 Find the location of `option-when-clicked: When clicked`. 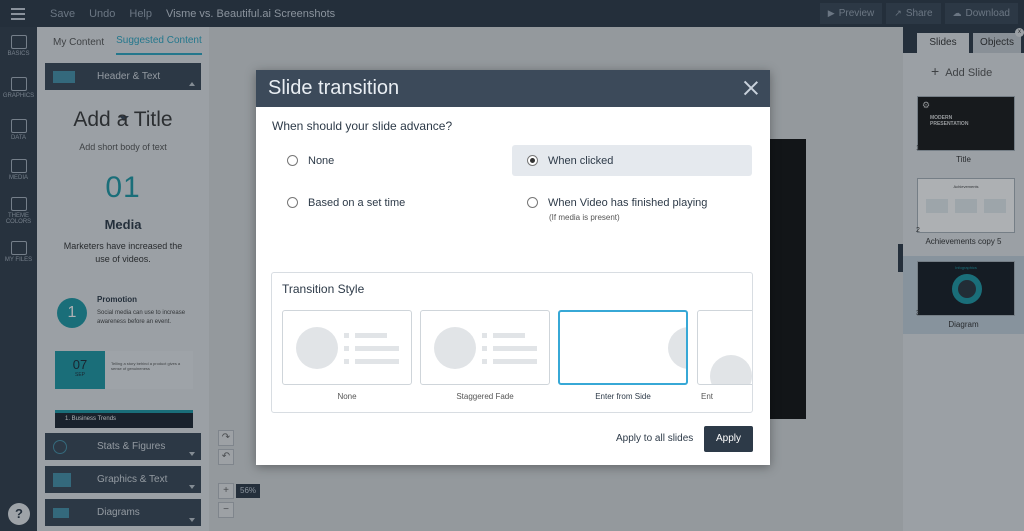

option-when-clicked: When clicked is located at coordinates (632, 160).